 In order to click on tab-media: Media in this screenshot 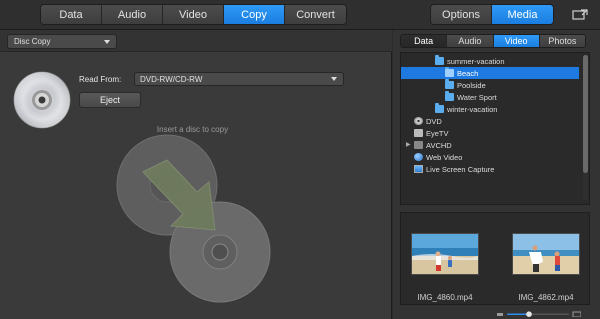, I will do `click(522, 14)`.